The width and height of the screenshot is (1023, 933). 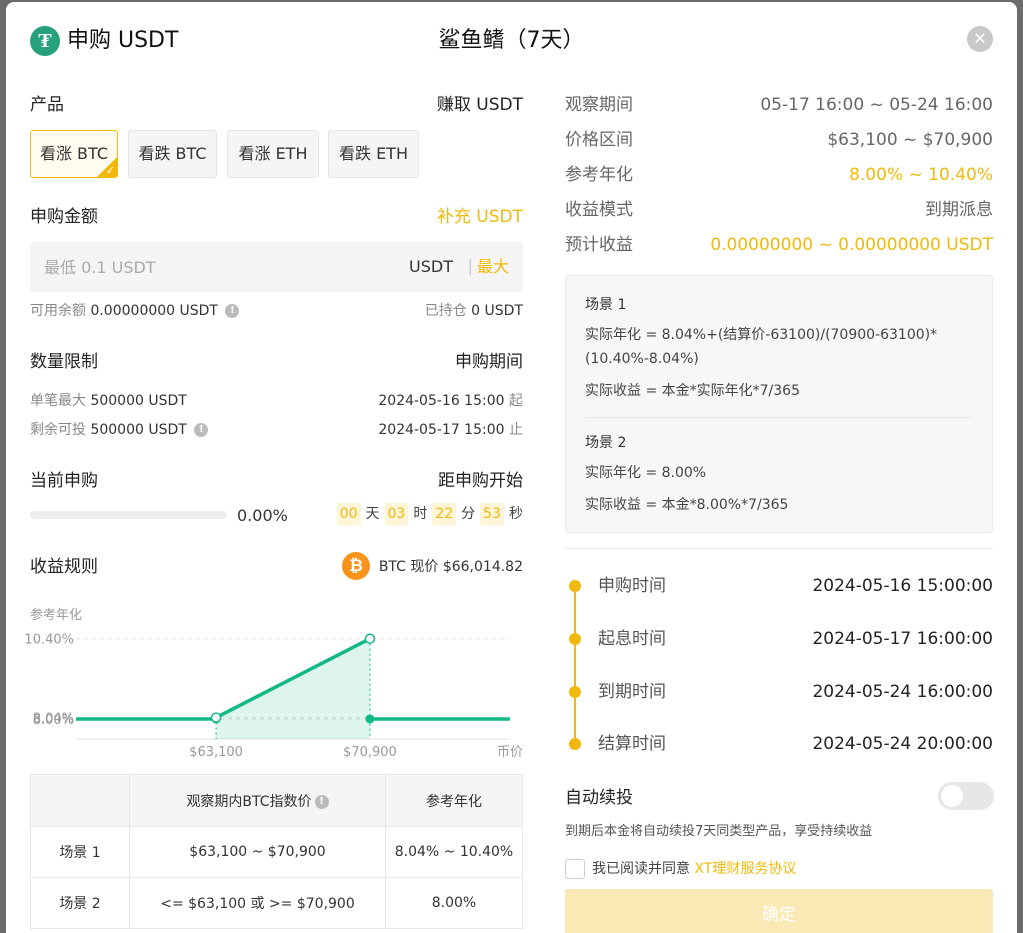 What do you see at coordinates (966, 796) in the screenshot?
I see `auto-renew-toggle` at bounding box center [966, 796].